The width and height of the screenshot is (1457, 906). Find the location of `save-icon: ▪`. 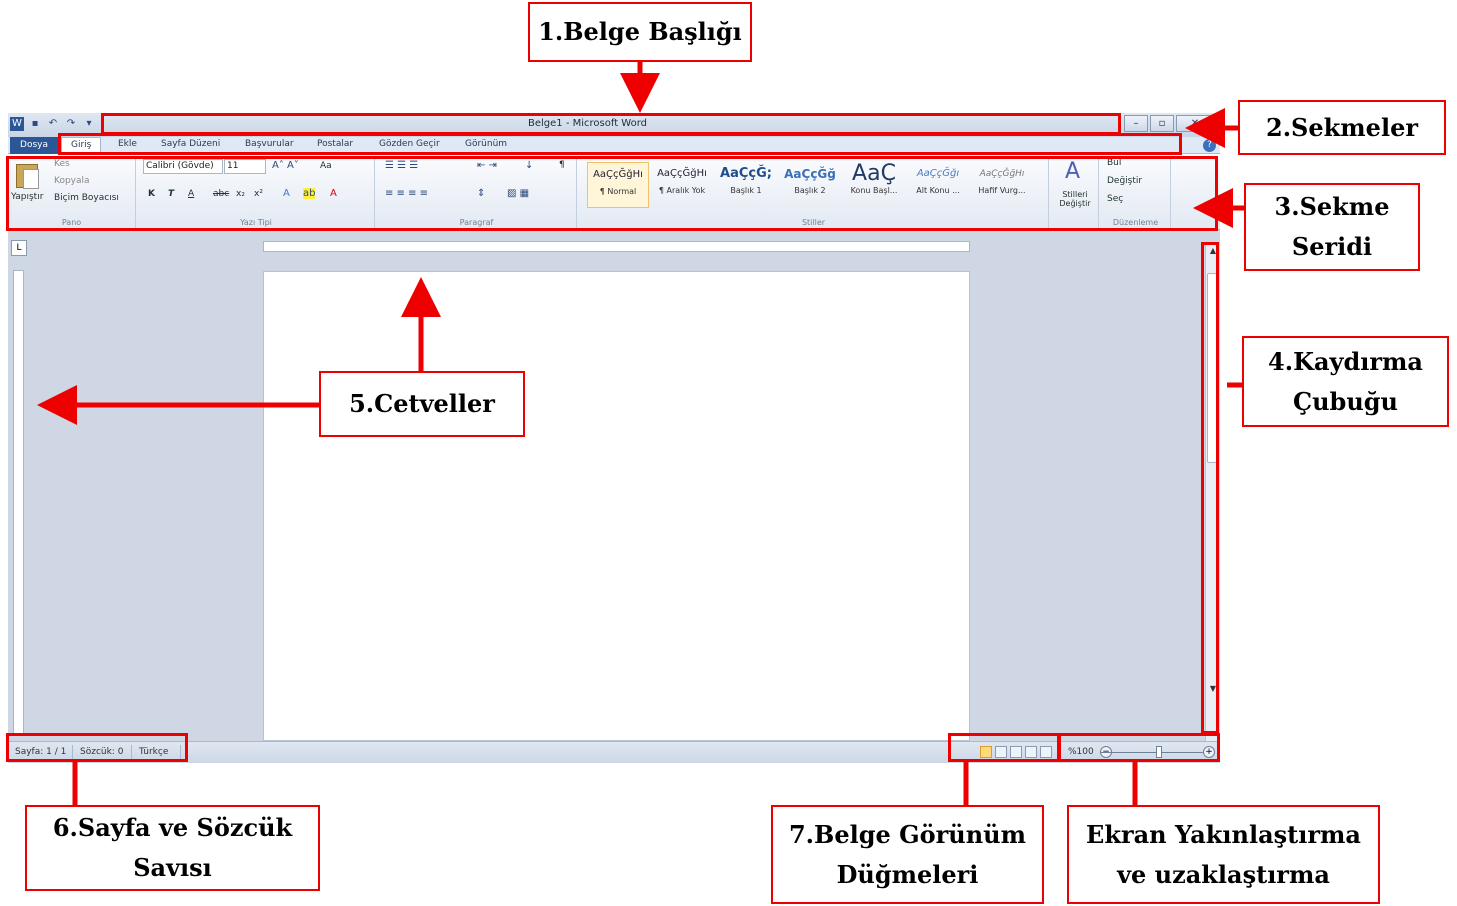

save-icon: ▪ is located at coordinates (35, 124).